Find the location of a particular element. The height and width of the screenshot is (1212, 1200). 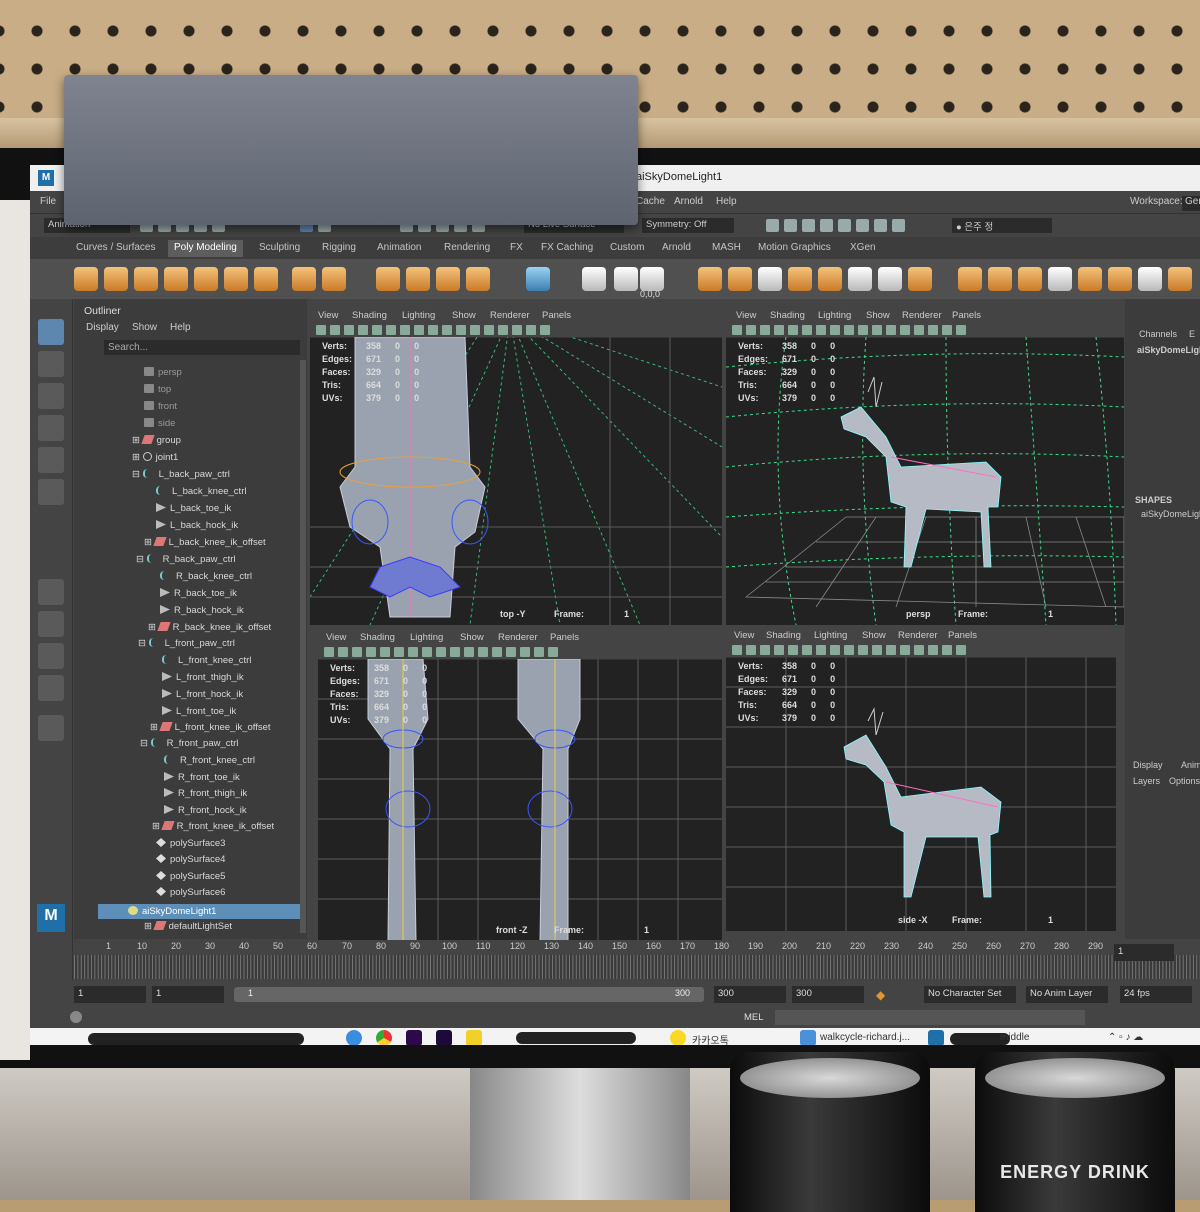

list-item: L_front_knee_ctrl is located at coordinates (206, 663).